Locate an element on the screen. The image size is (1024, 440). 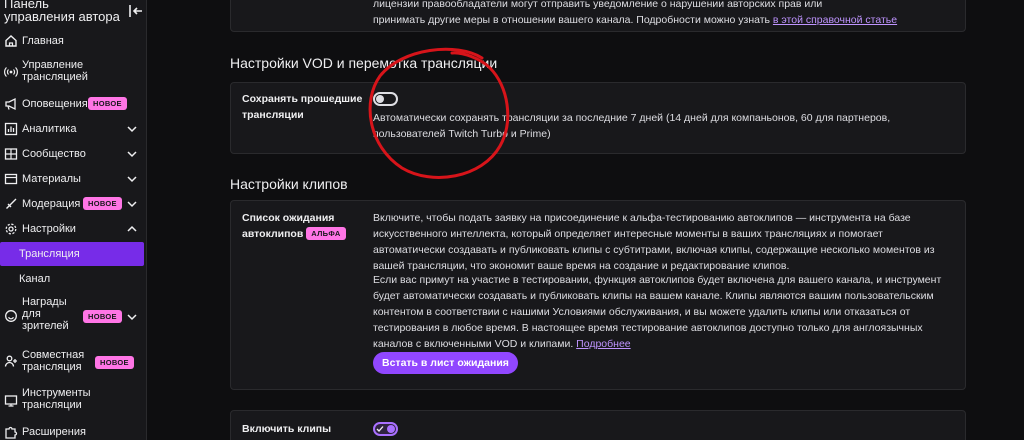
sidebar-item-label: Модерация is located at coordinates (51, 204).